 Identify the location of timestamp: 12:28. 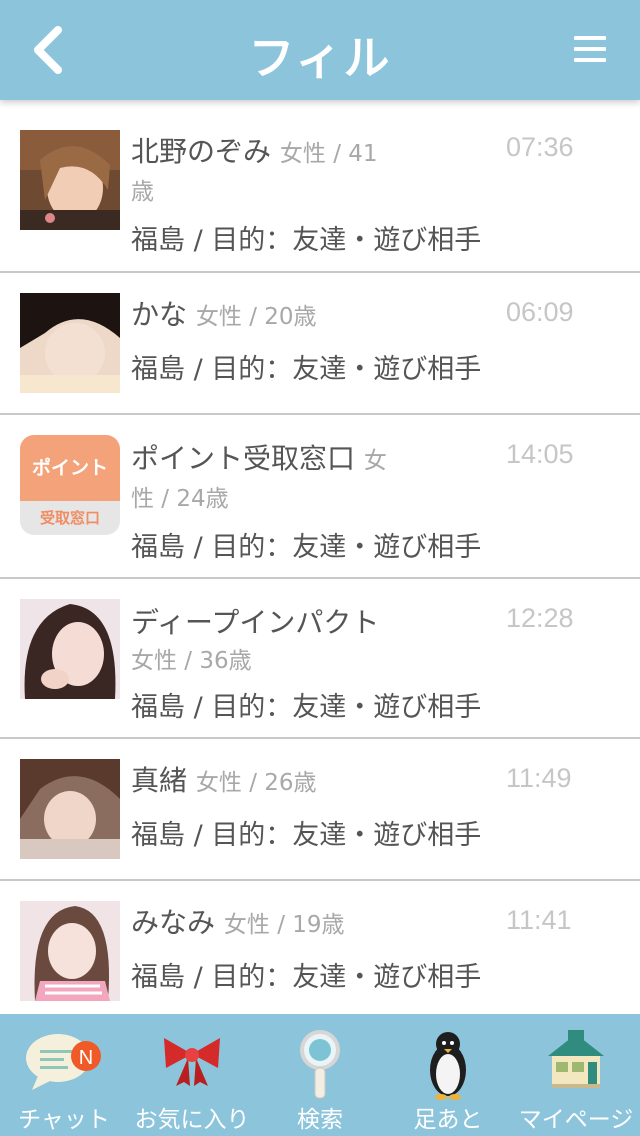
(540, 618).